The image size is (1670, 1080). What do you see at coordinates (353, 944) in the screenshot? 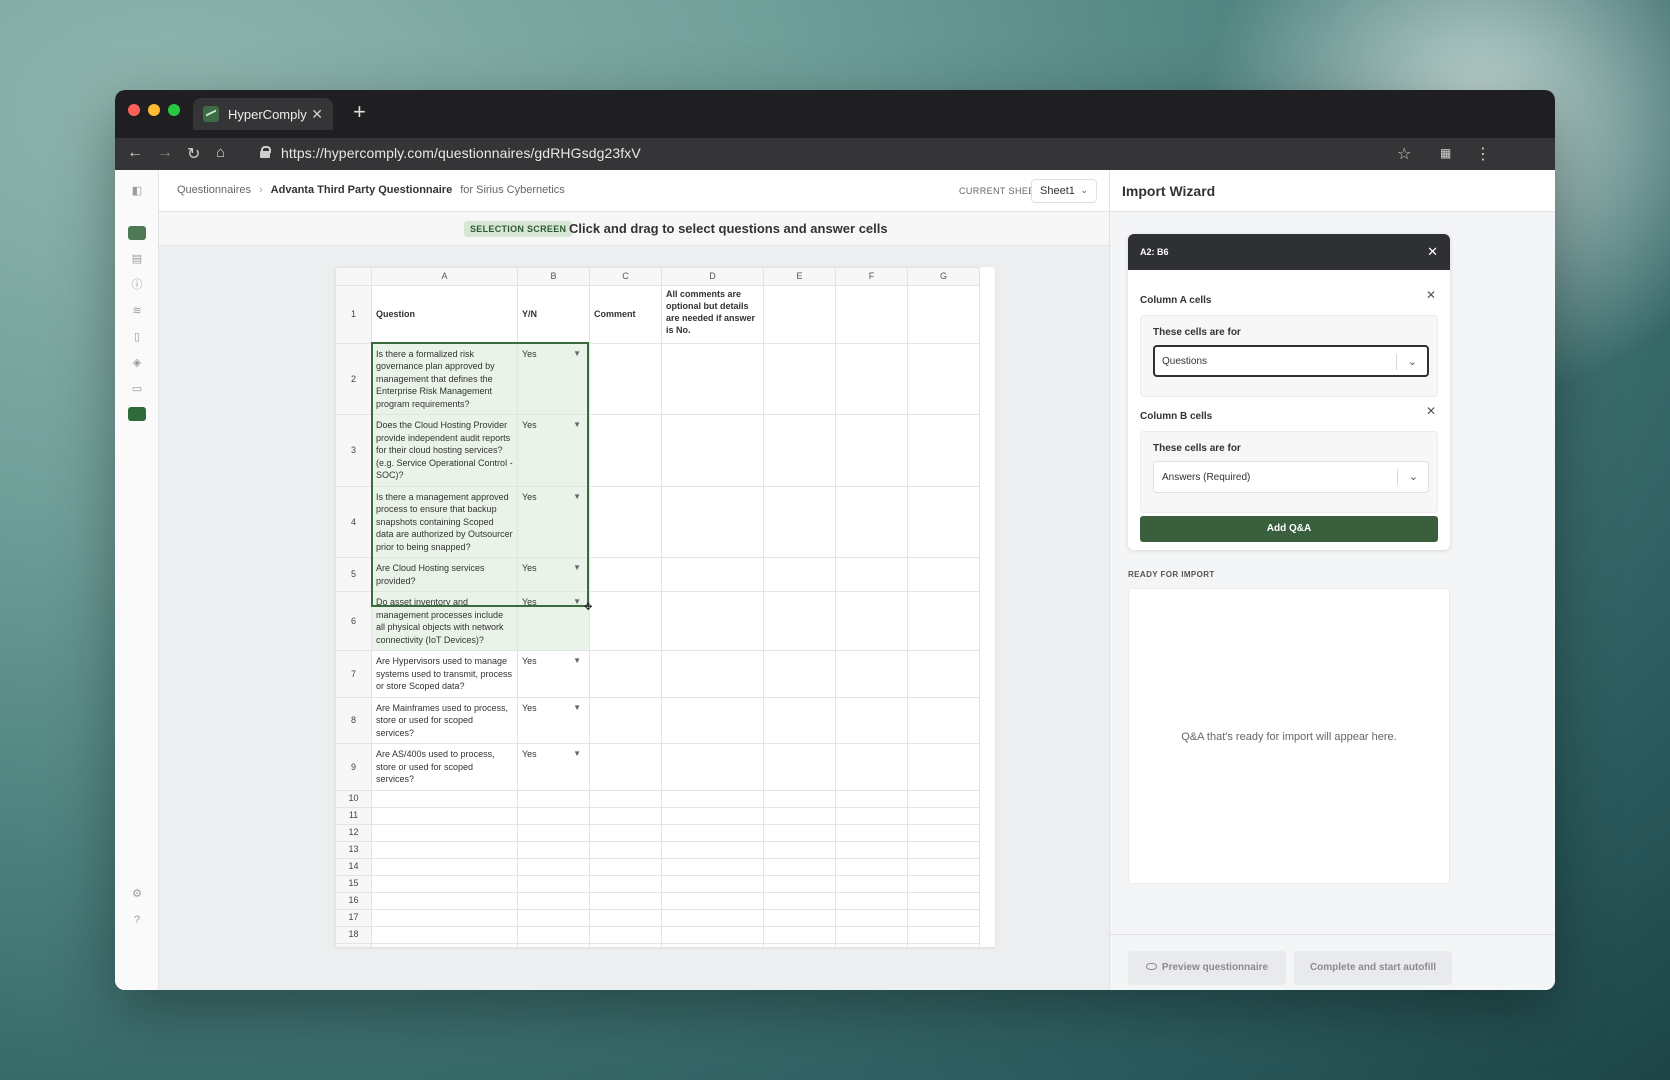
I see `row-number: 19` at bounding box center [353, 944].